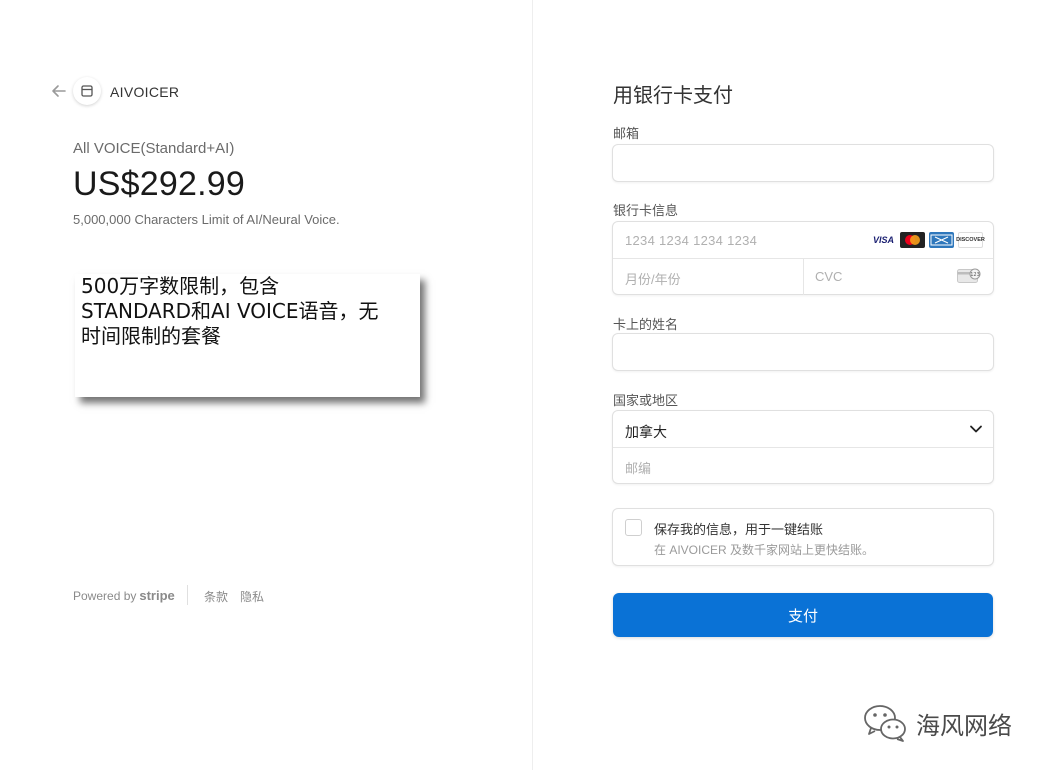 The width and height of the screenshot is (1054, 770). Describe the element at coordinates (738, 528) in the screenshot. I see `save-info-title: 保存我的信息，用于一键结账` at that location.